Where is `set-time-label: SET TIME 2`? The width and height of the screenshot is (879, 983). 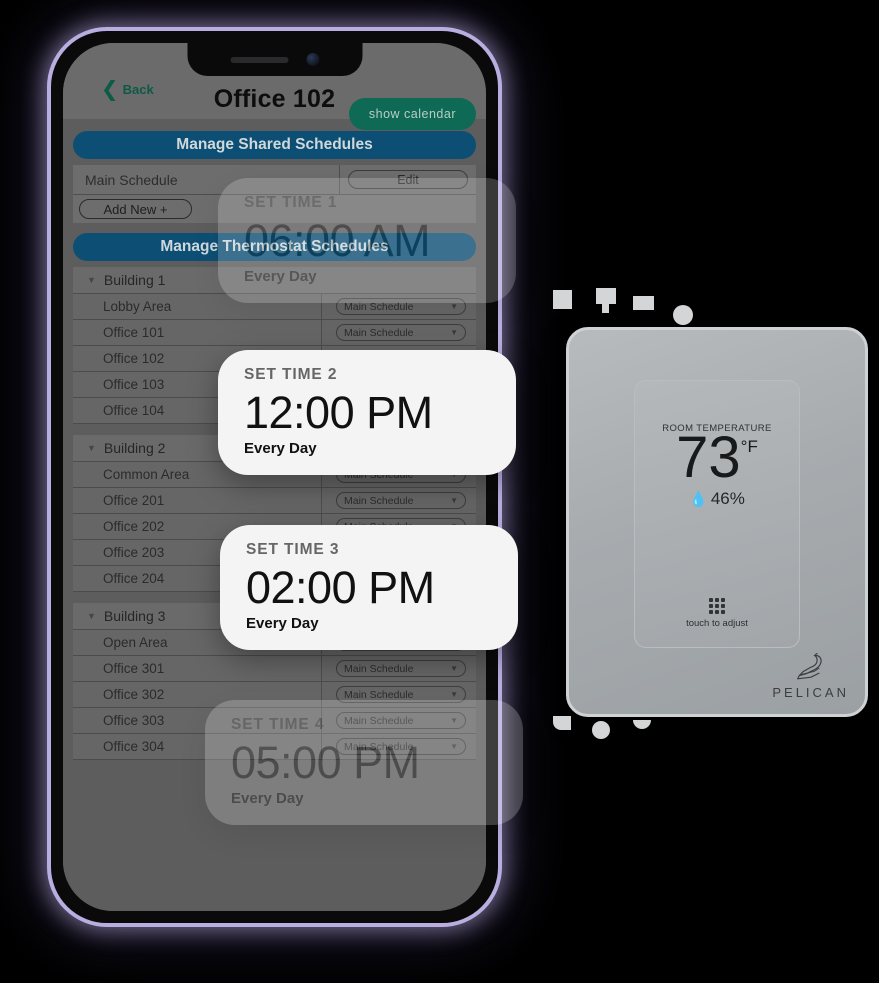 set-time-label: SET TIME 2 is located at coordinates (291, 374).